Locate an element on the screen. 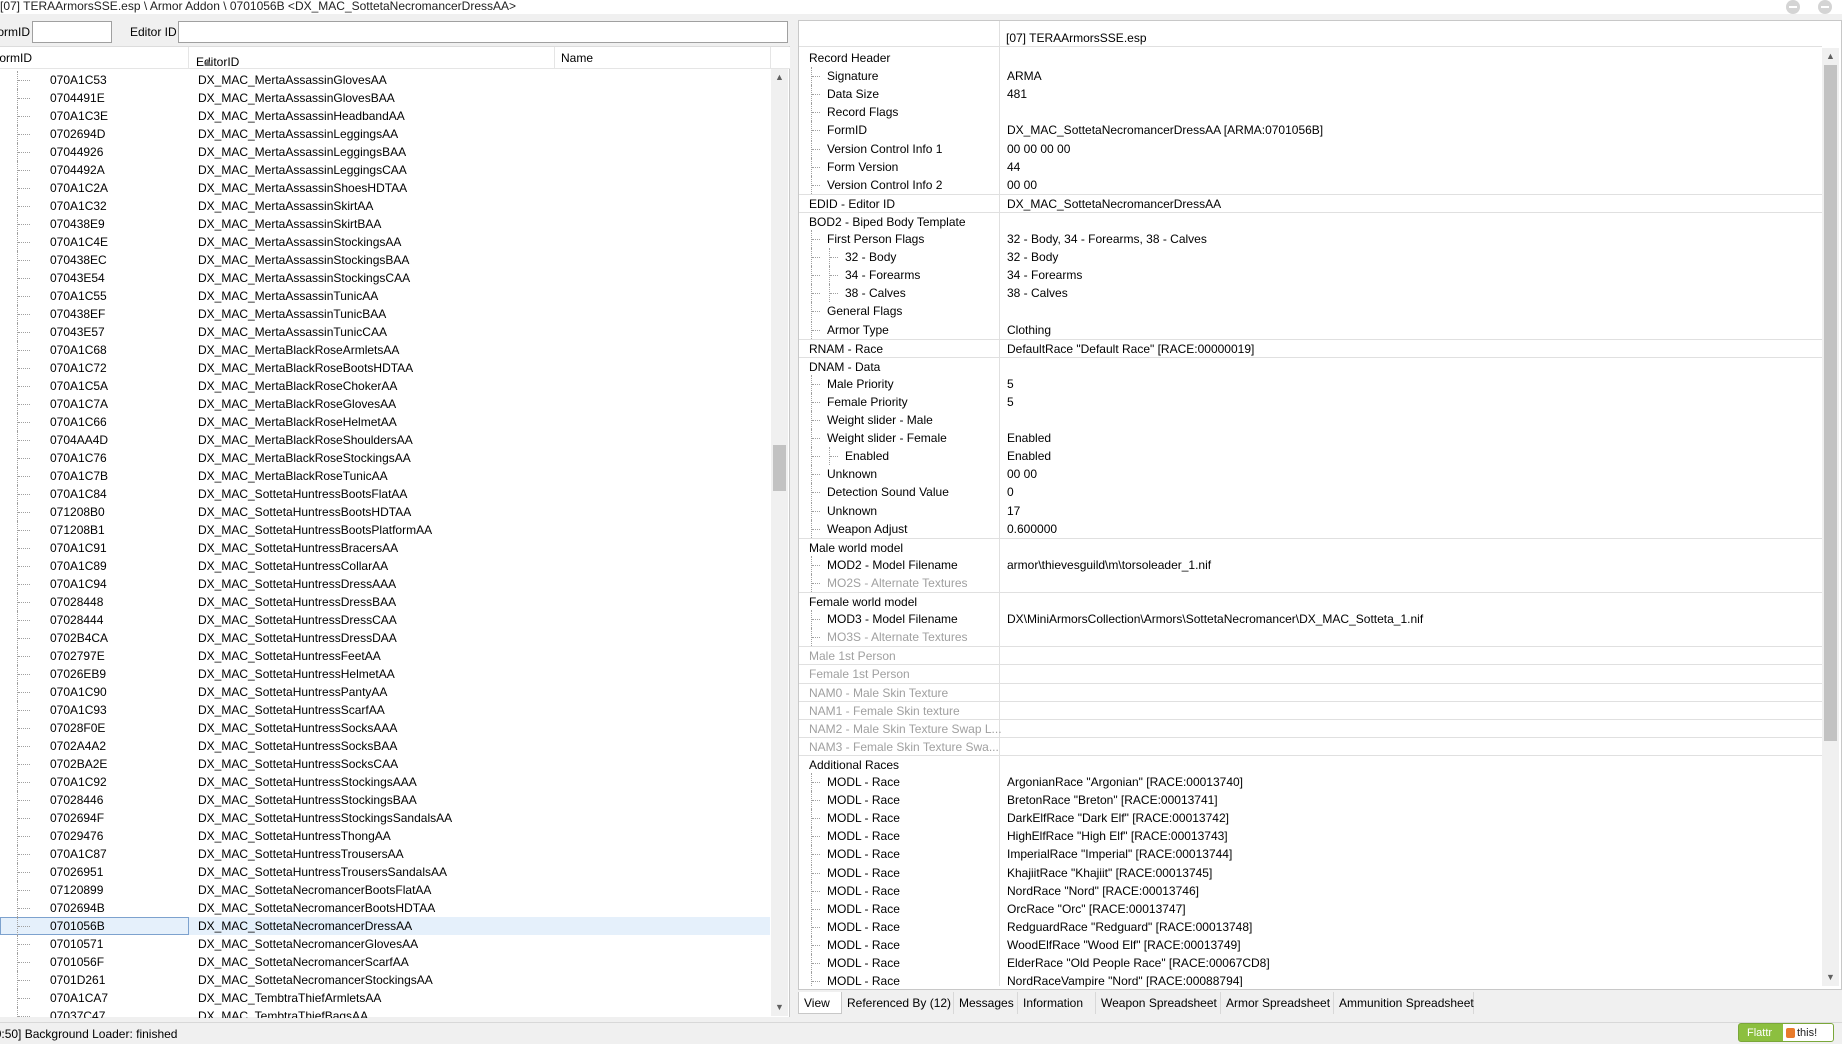  table-row: 070A1C94 DX_MAC_SottetaHuntressDressAAA is located at coordinates (385, 584).